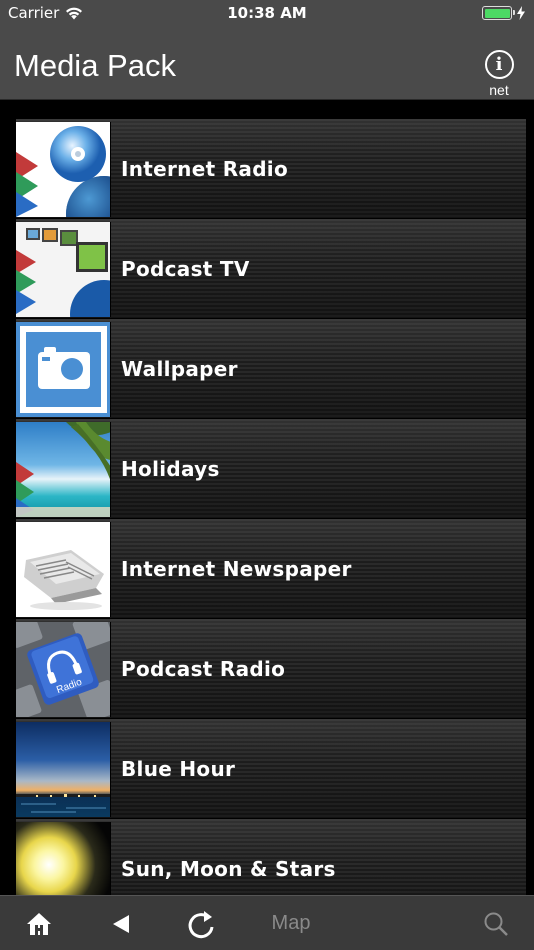 Image resolution: width=534 pixels, height=950 pixels. Describe the element at coordinates (499, 64) in the screenshot. I see `info-icon: i` at that location.